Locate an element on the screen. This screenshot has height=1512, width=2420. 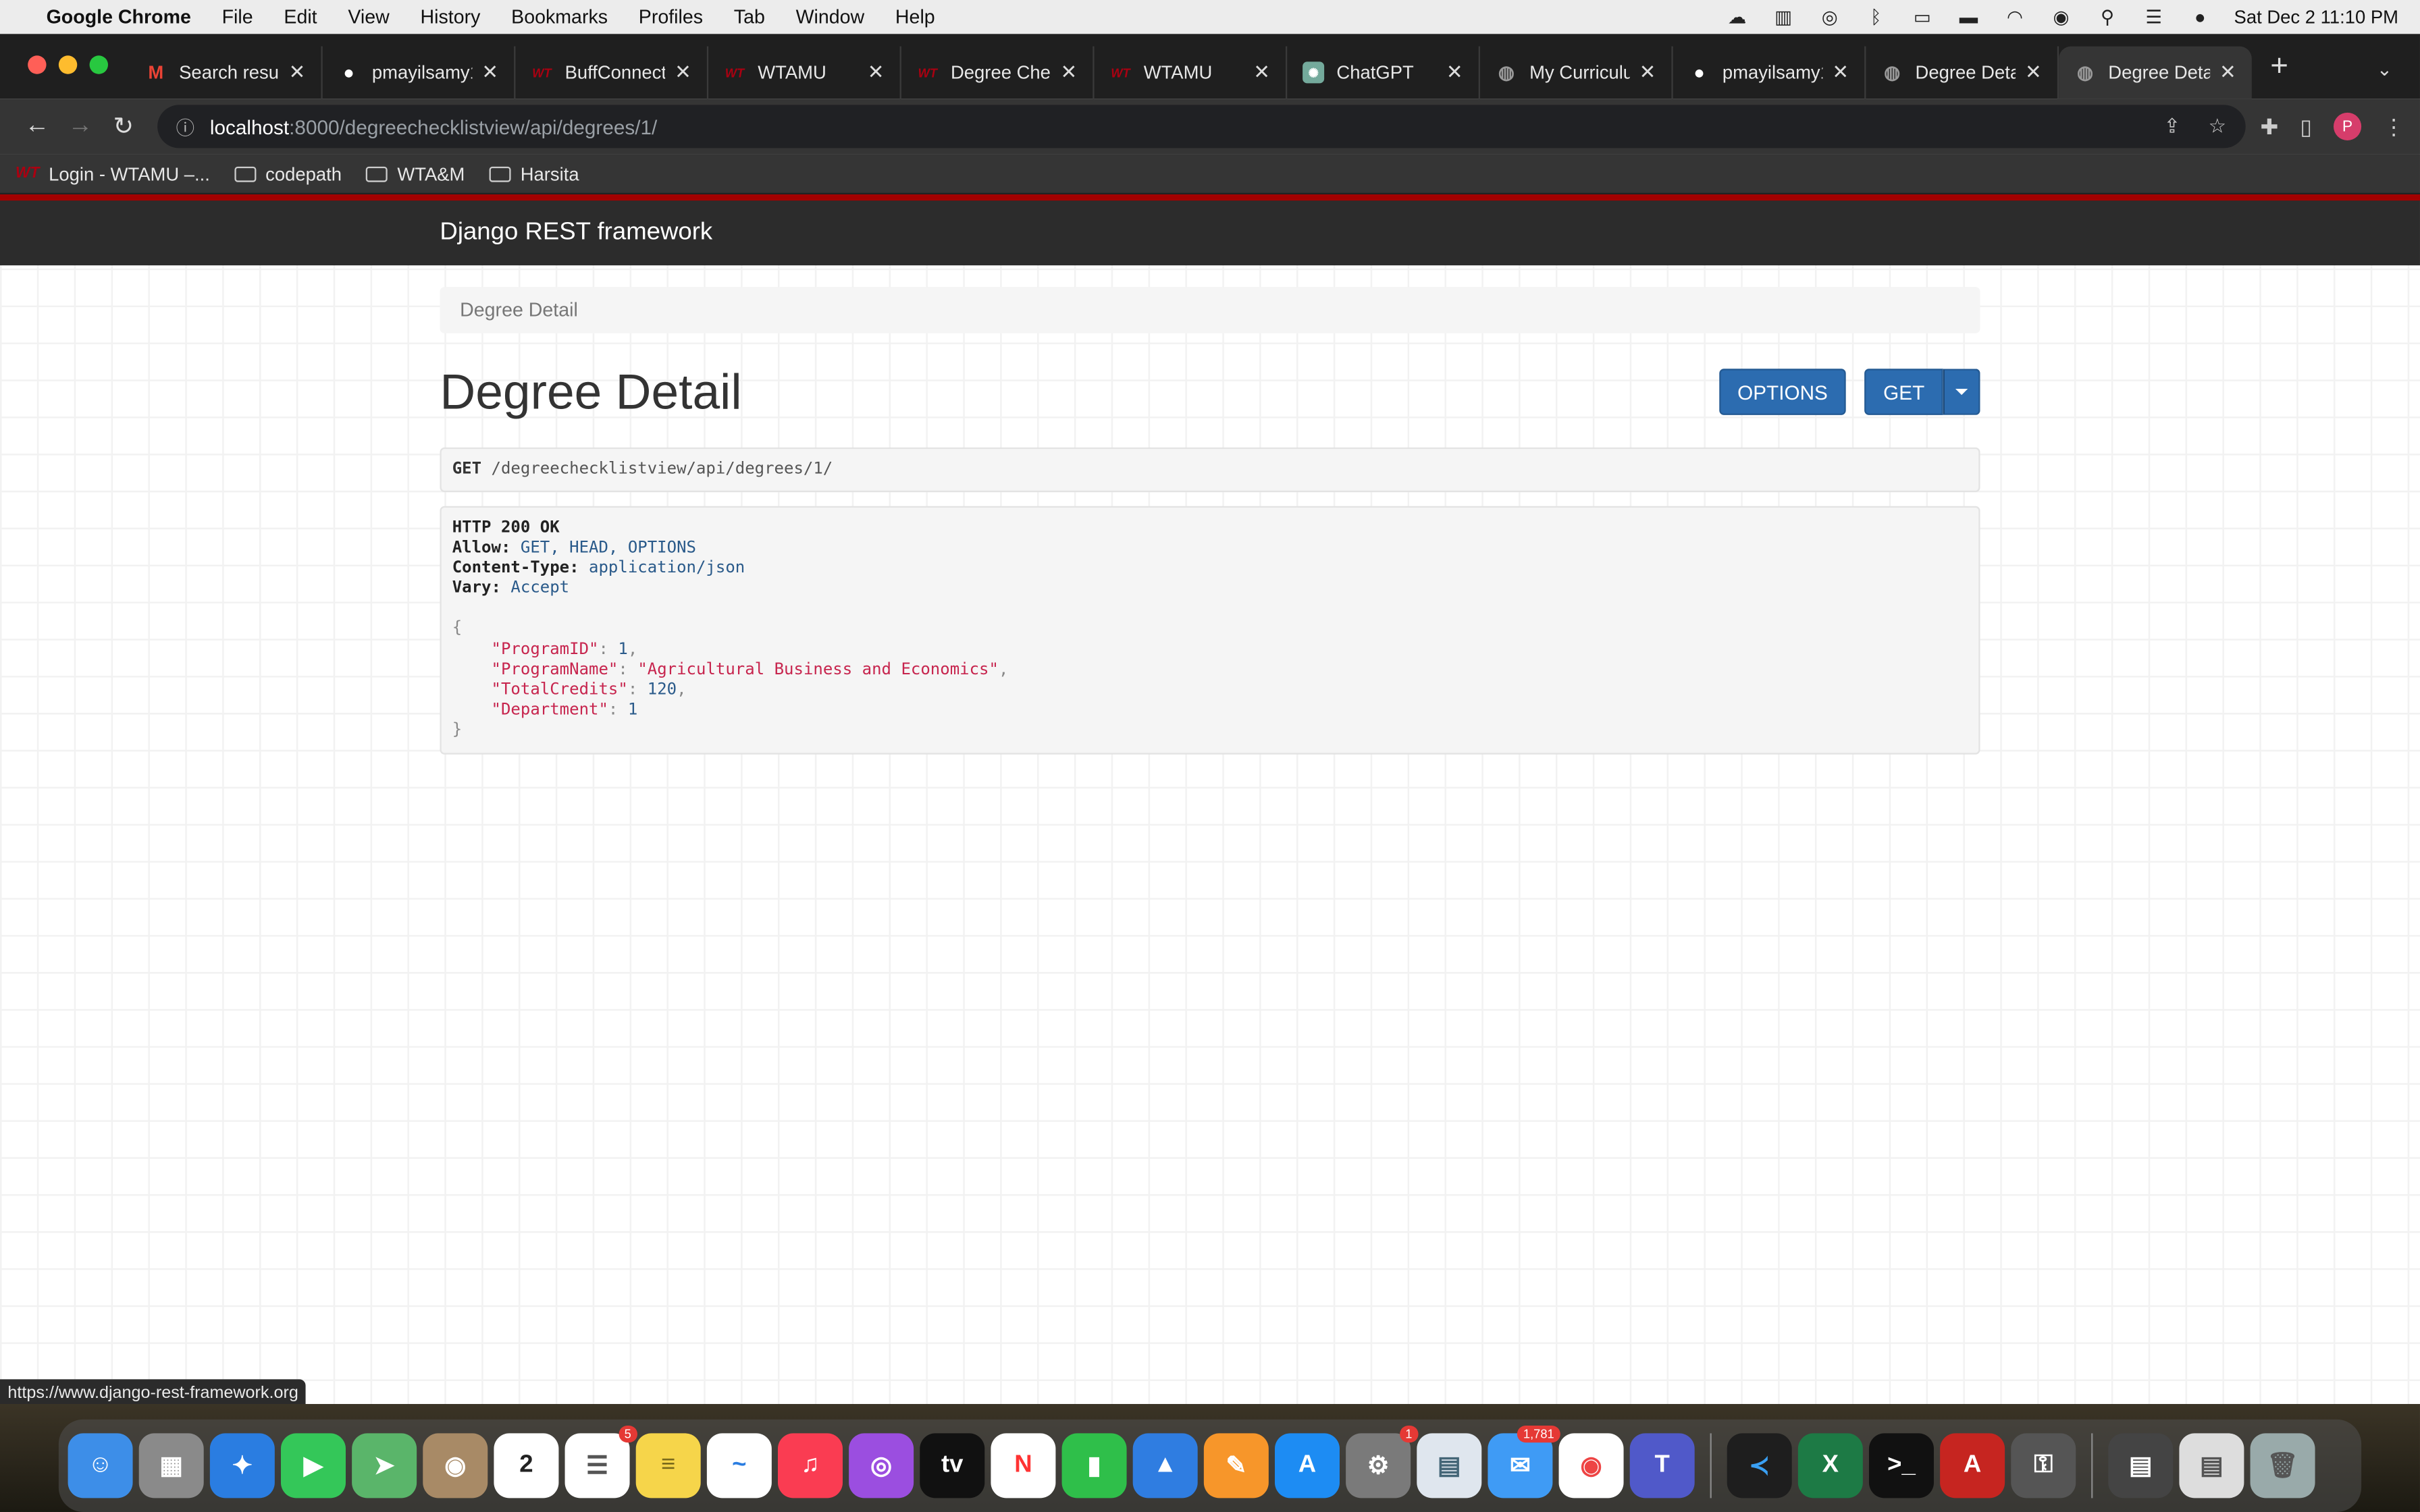
chrome-menu-icon: ⋮ is located at coordinates (2393, 126).